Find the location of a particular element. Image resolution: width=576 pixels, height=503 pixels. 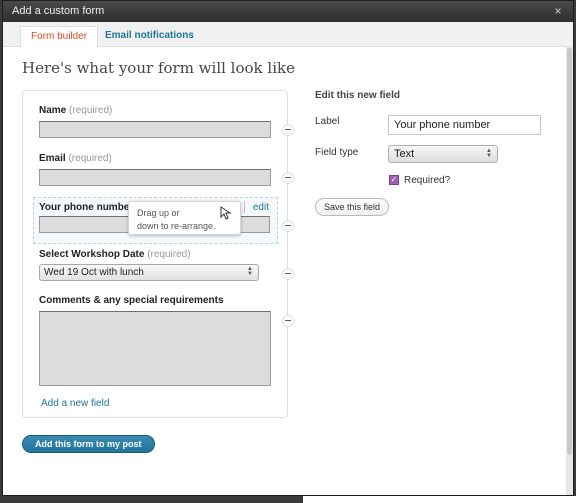

dialog-title: Add a custom form is located at coordinates (58, 11).